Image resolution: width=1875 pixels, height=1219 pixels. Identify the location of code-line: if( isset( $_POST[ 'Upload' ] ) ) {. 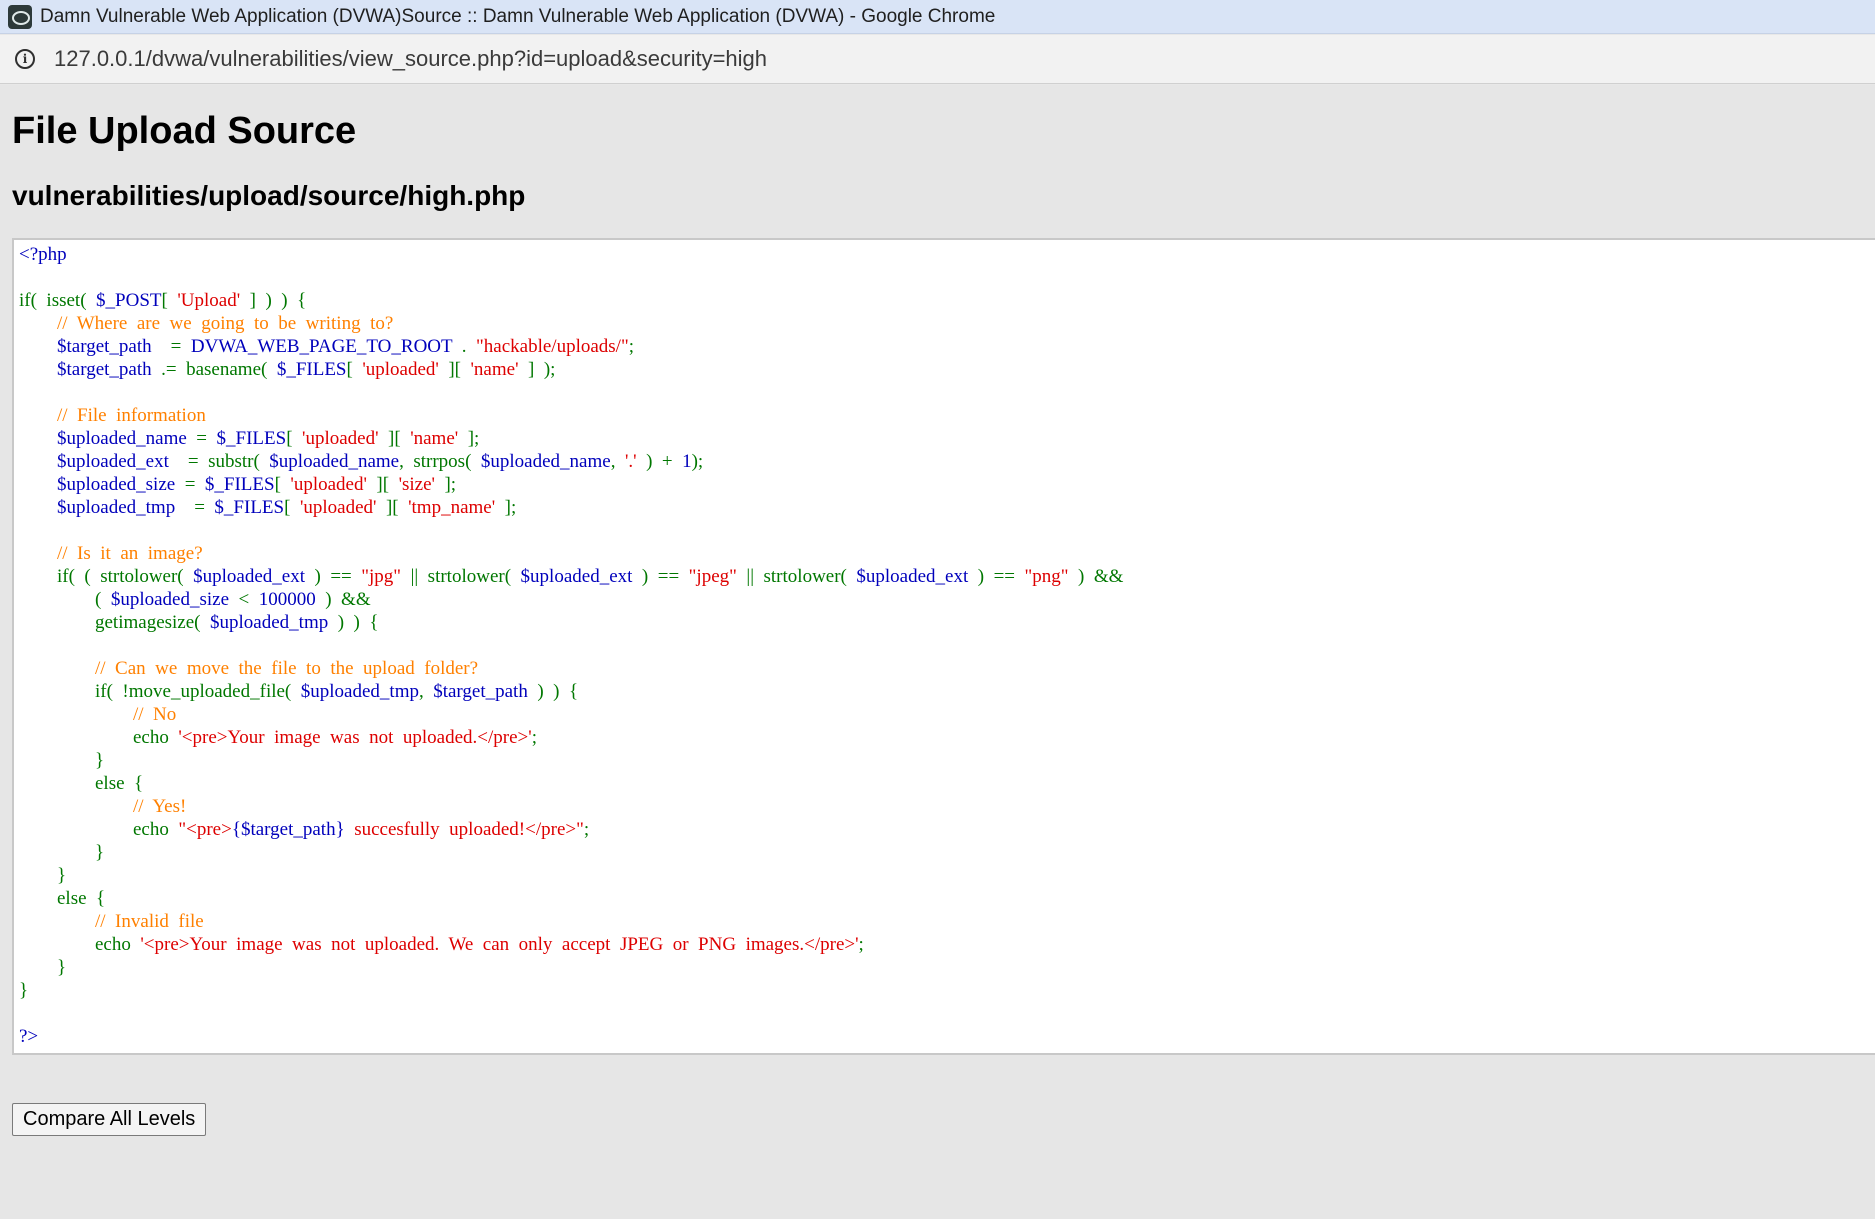
(947, 300).